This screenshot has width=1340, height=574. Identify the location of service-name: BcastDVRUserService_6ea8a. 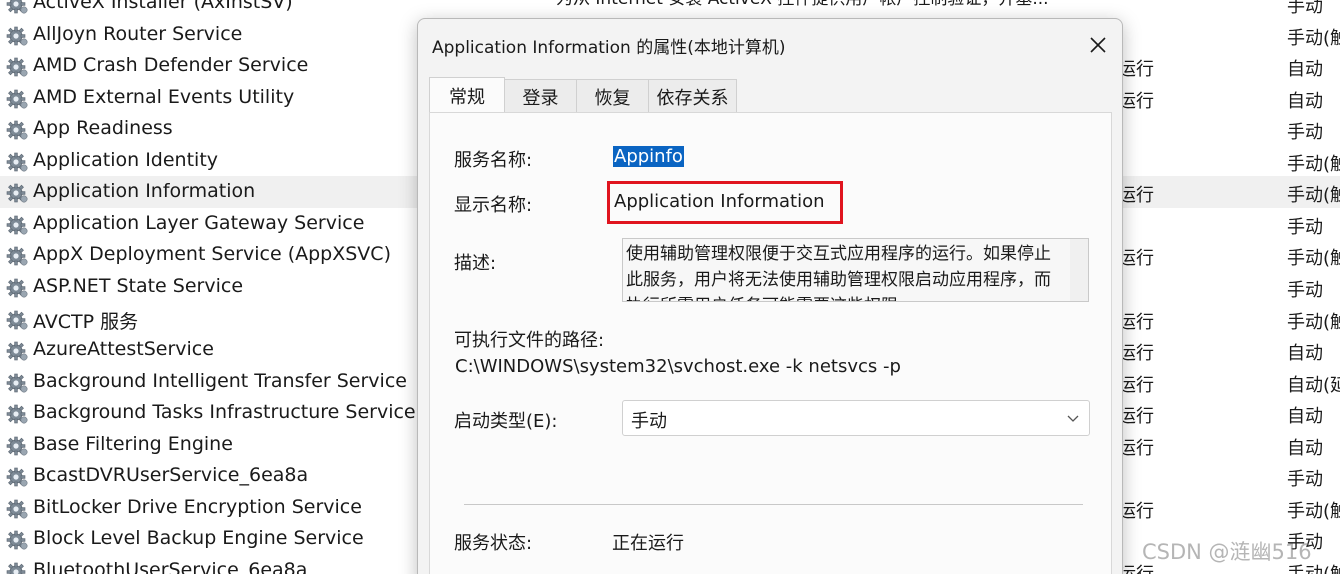
(171, 475).